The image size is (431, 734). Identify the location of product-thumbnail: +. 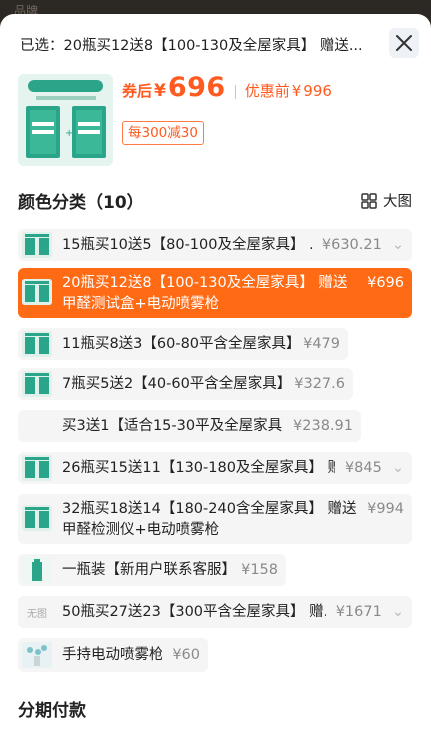
(65, 120).